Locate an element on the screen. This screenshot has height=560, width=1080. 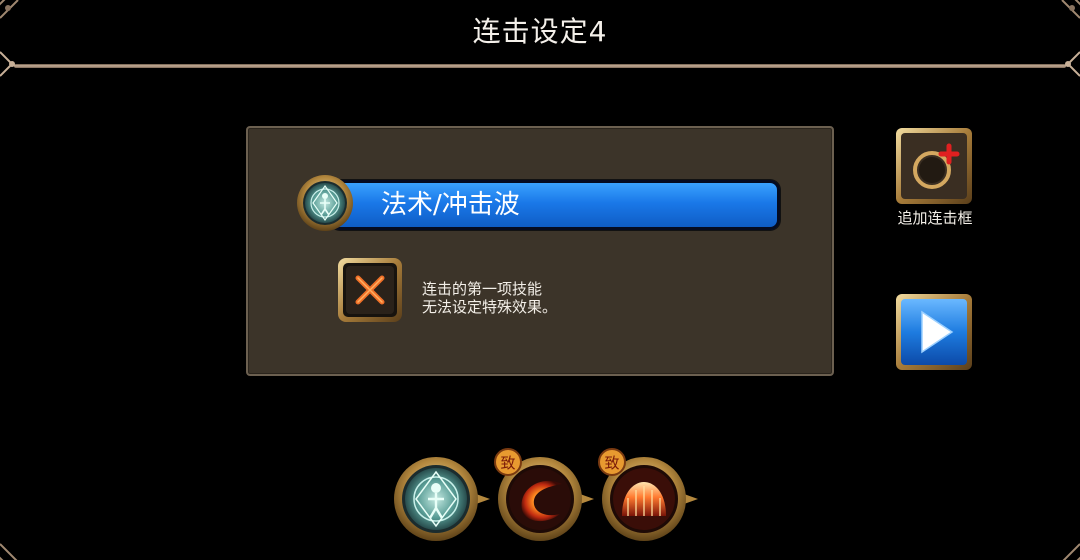
add-combo-frame-label: 追加连击框 is located at coordinates (935, 218).